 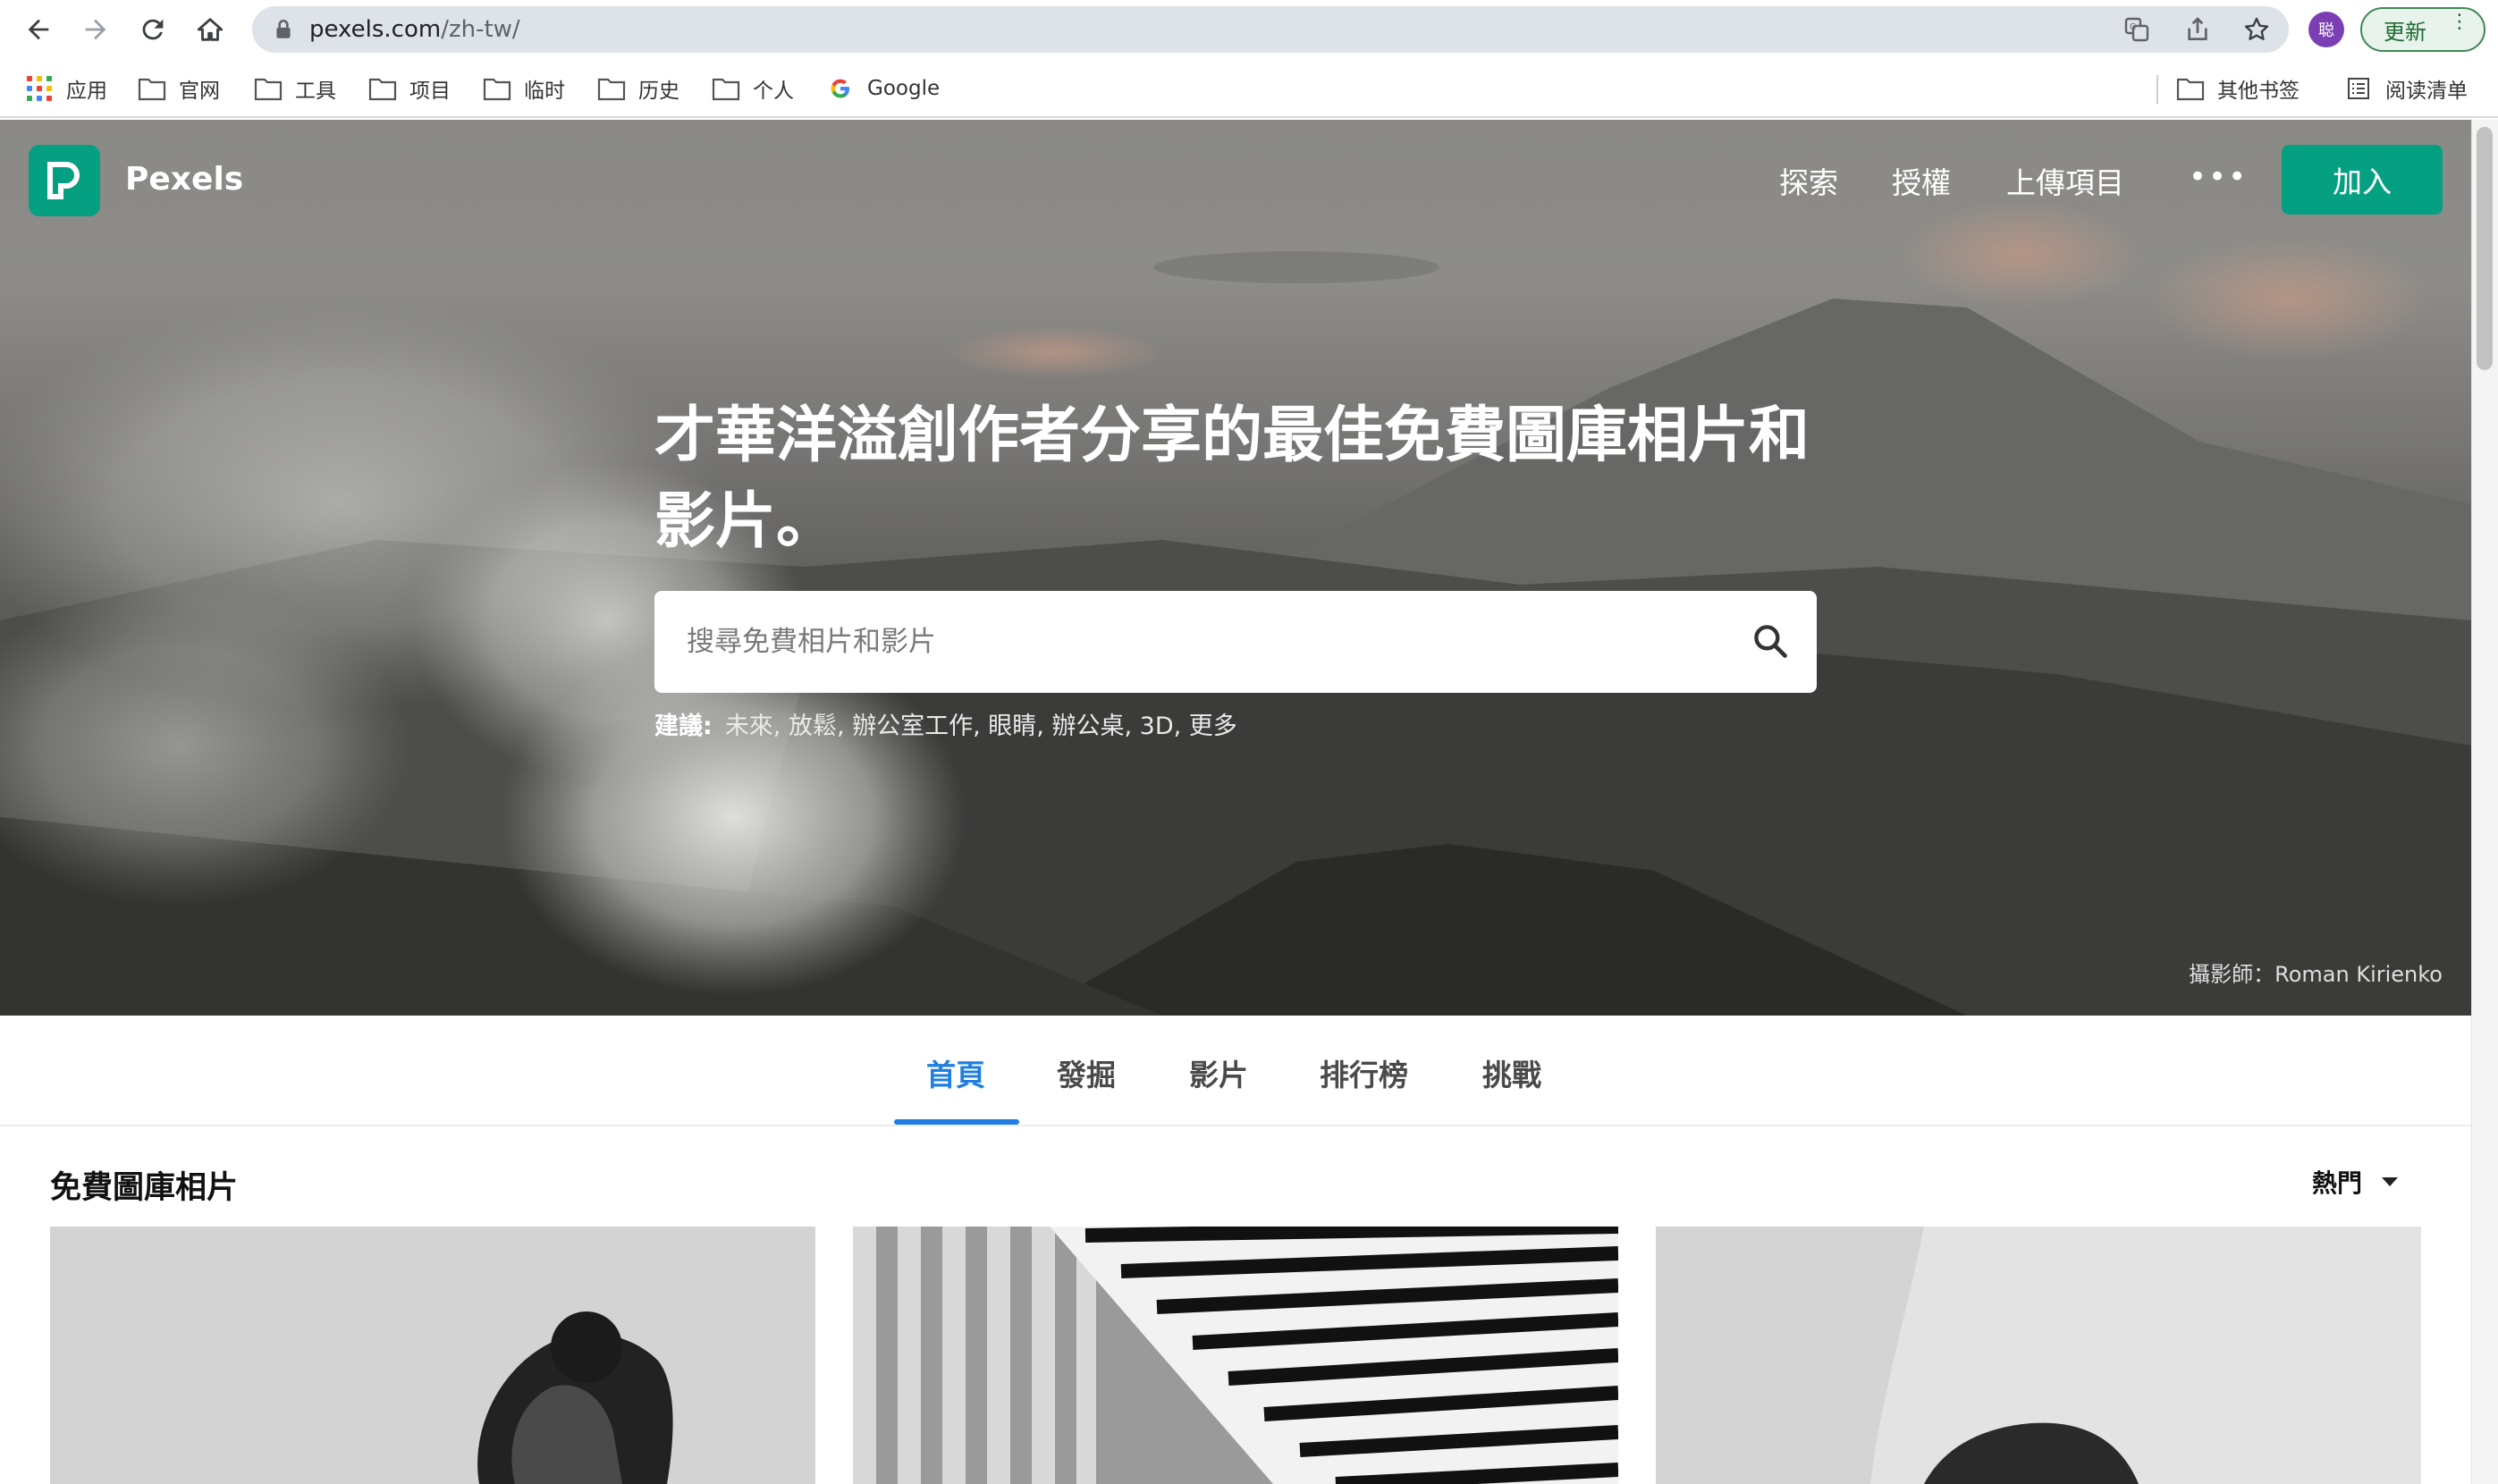 What do you see at coordinates (2258, 91) in the screenshot?
I see `other-bookmarks-label: 其他书签` at bounding box center [2258, 91].